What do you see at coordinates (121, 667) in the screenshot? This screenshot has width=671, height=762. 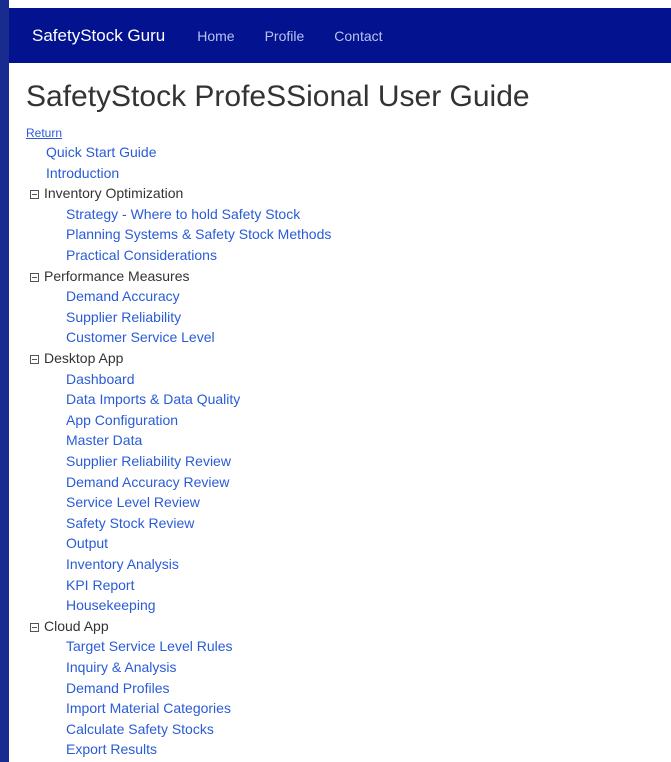 I see `toc-item-inquiry-analysis: Inquiry & Analysis` at bounding box center [121, 667].